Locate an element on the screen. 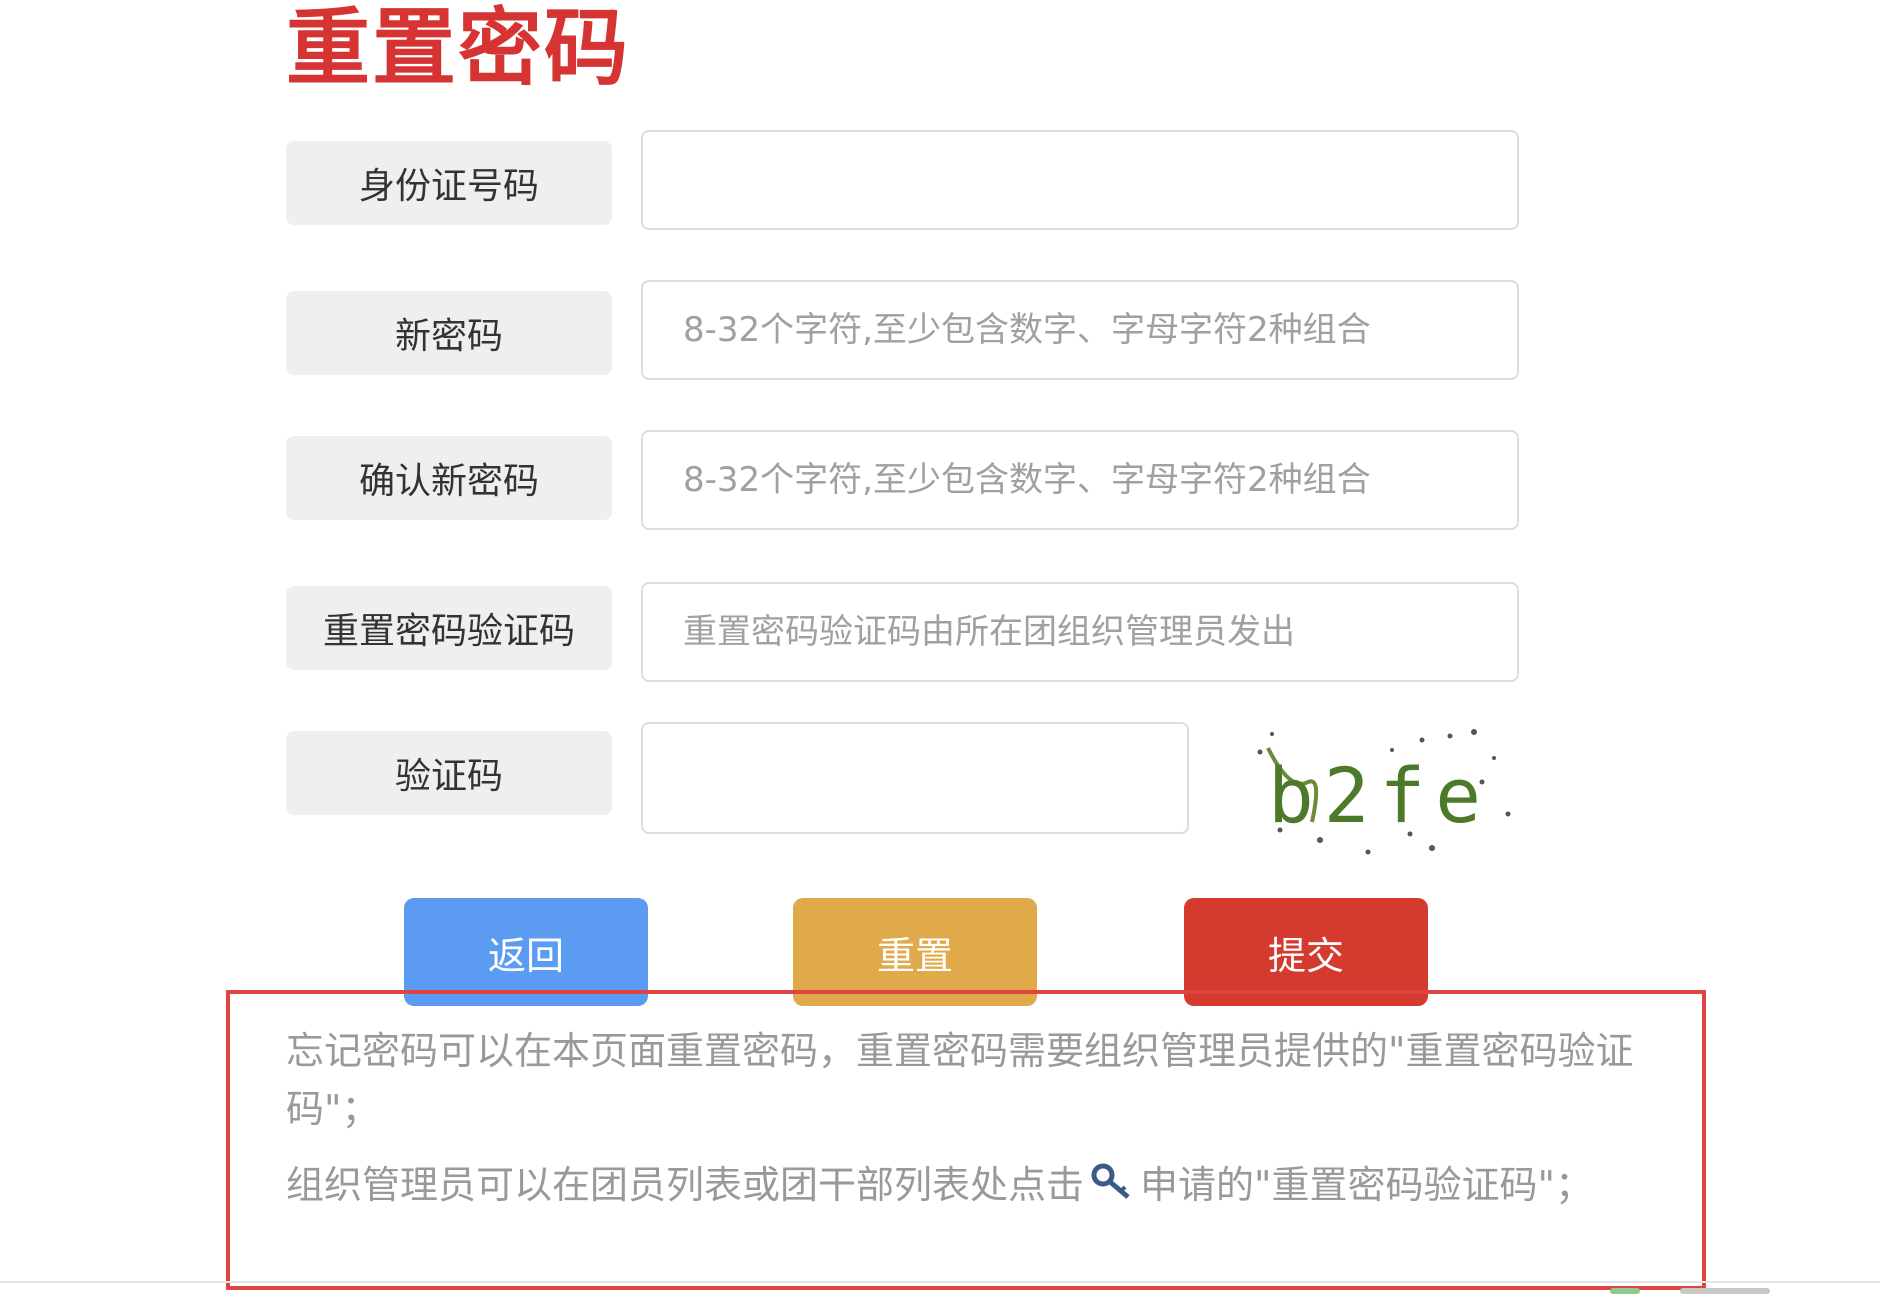 Image resolution: width=1900 pixels, height=1312 pixels. id-number-label: 身份证号码 is located at coordinates (449, 183).